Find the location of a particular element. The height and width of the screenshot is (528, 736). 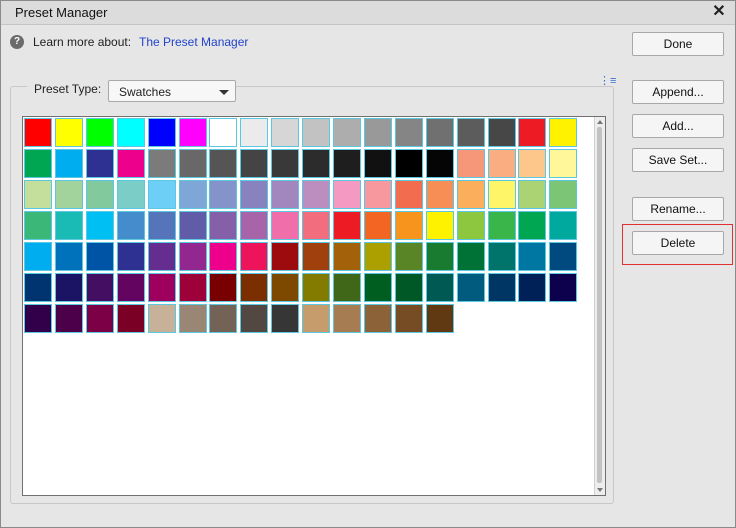

preset-type-dropdown: Swatches is located at coordinates (172, 91).